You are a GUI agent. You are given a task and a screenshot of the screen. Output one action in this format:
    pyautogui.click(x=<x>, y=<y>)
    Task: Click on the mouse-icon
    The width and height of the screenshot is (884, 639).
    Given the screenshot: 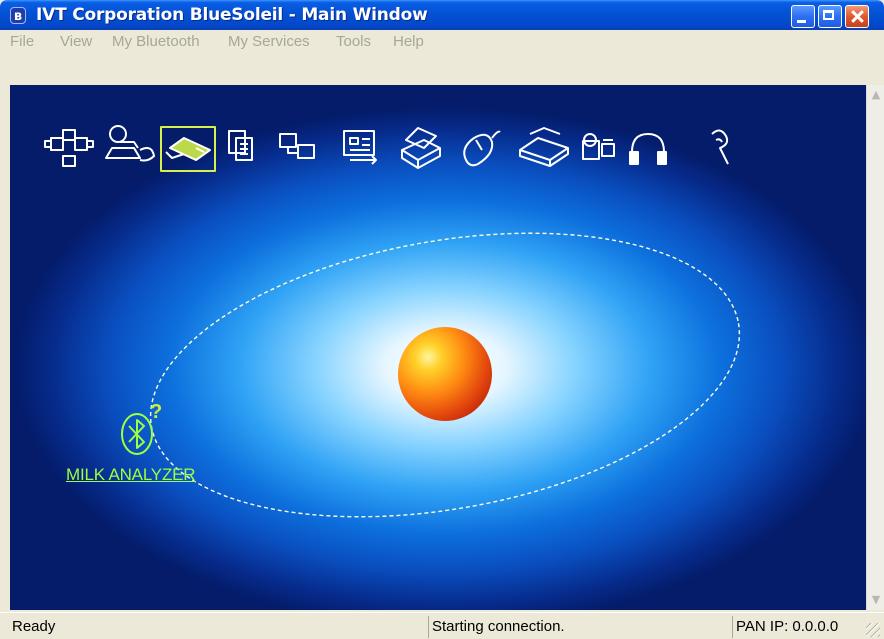 What is the action you would take?
    pyautogui.click(x=482, y=148)
    